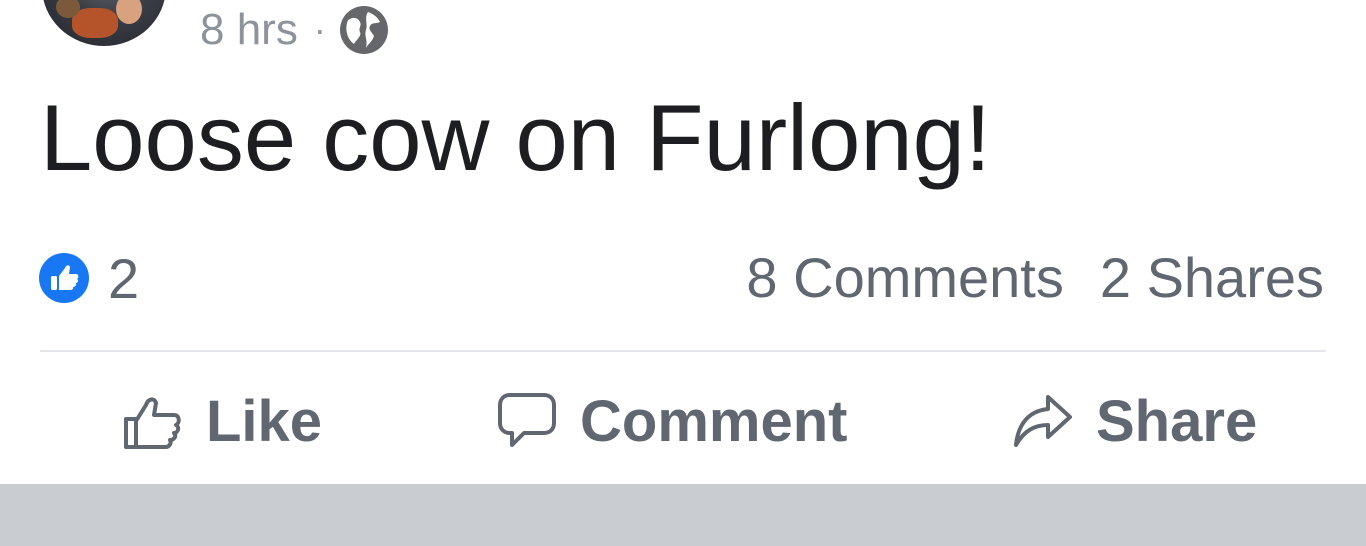 Image resolution: width=1366 pixels, height=546 pixels. I want to click on comment-button-label: Comment, so click(714, 421).